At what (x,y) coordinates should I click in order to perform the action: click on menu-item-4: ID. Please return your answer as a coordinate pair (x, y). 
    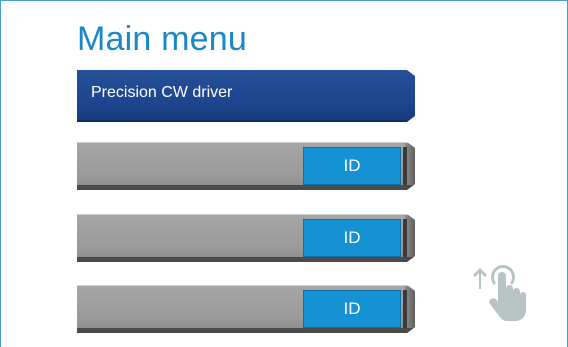
    Looking at the image, I should click on (246, 309).